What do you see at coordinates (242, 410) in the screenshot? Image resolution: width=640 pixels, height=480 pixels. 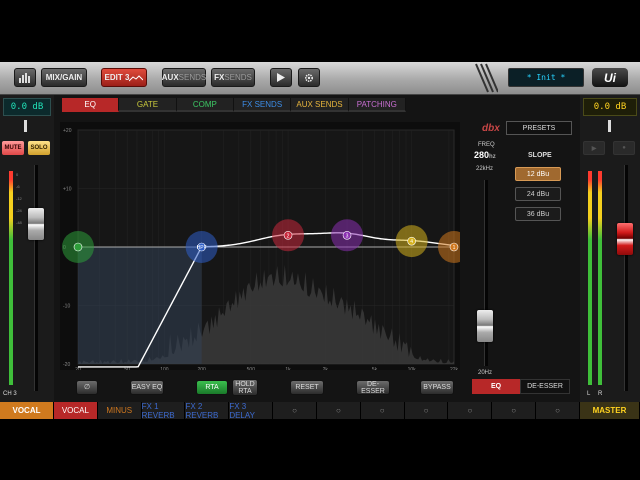 I see `bottom-cell-label: FX 3 DELAY` at bounding box center [242, 410].